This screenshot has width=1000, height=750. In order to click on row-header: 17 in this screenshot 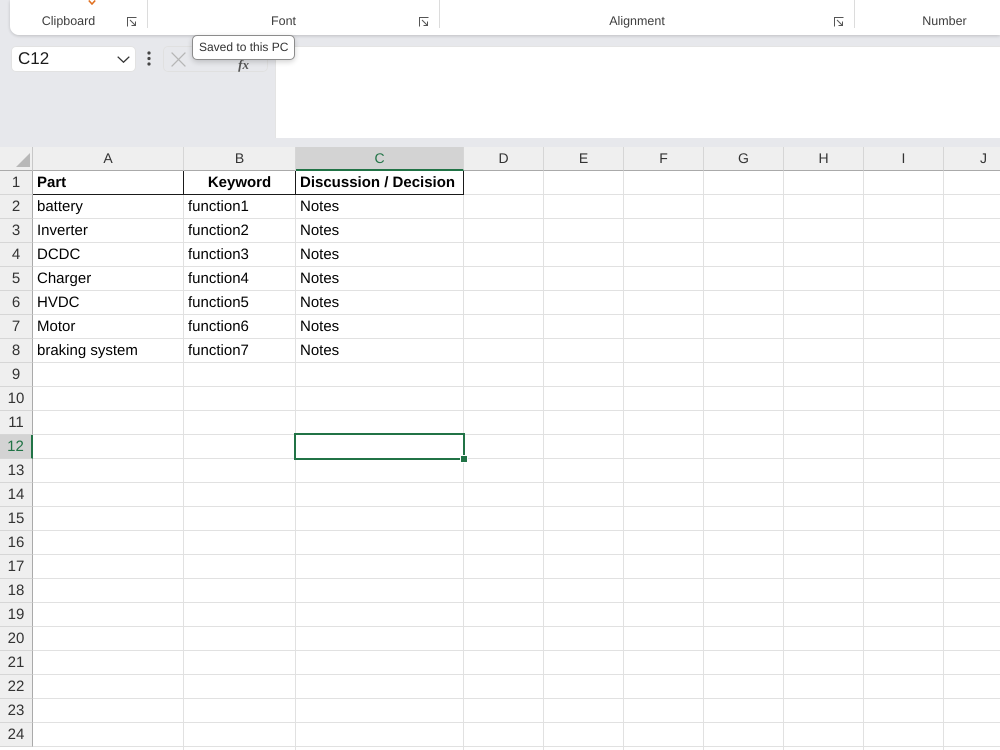, I will do `click(16, 567)`.